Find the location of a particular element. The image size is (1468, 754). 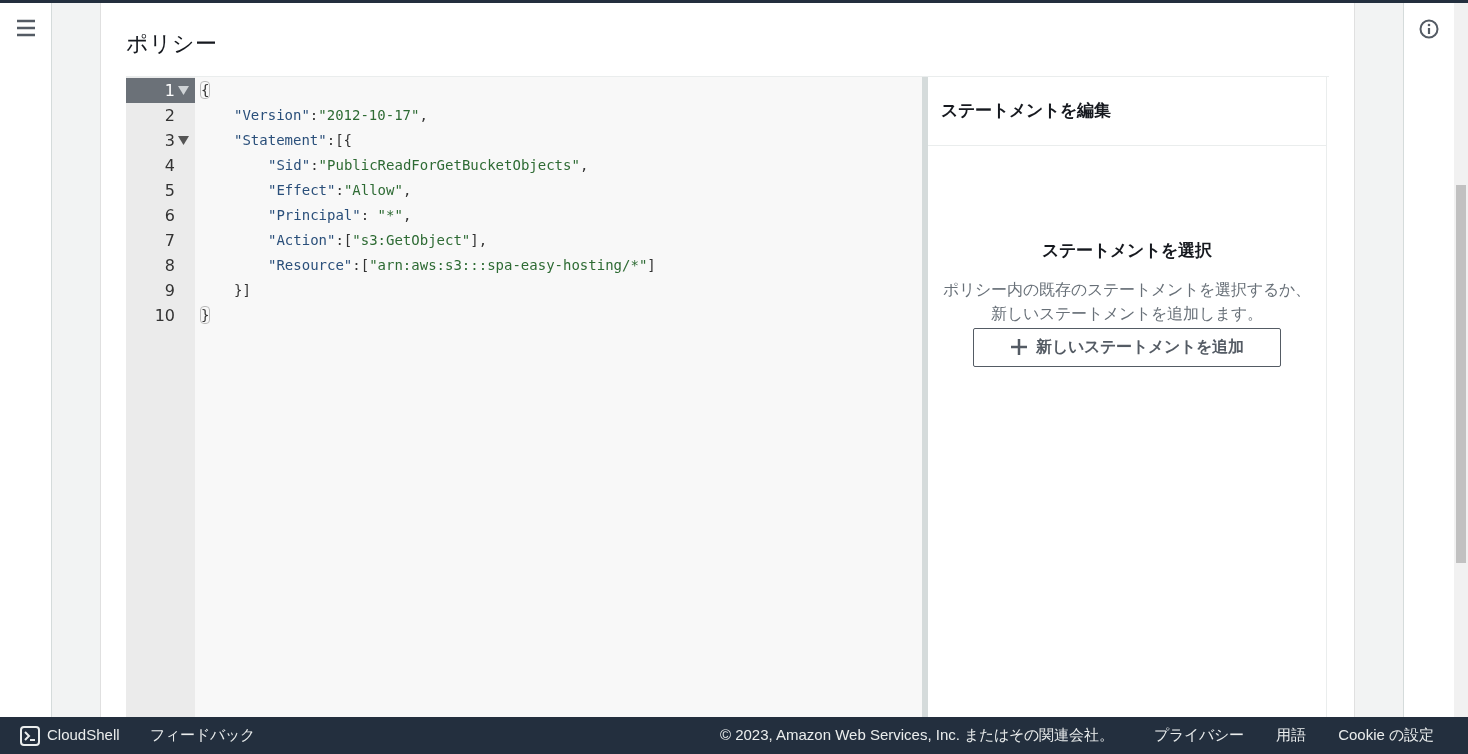

info-icon is located at coordinates (1429, 29).